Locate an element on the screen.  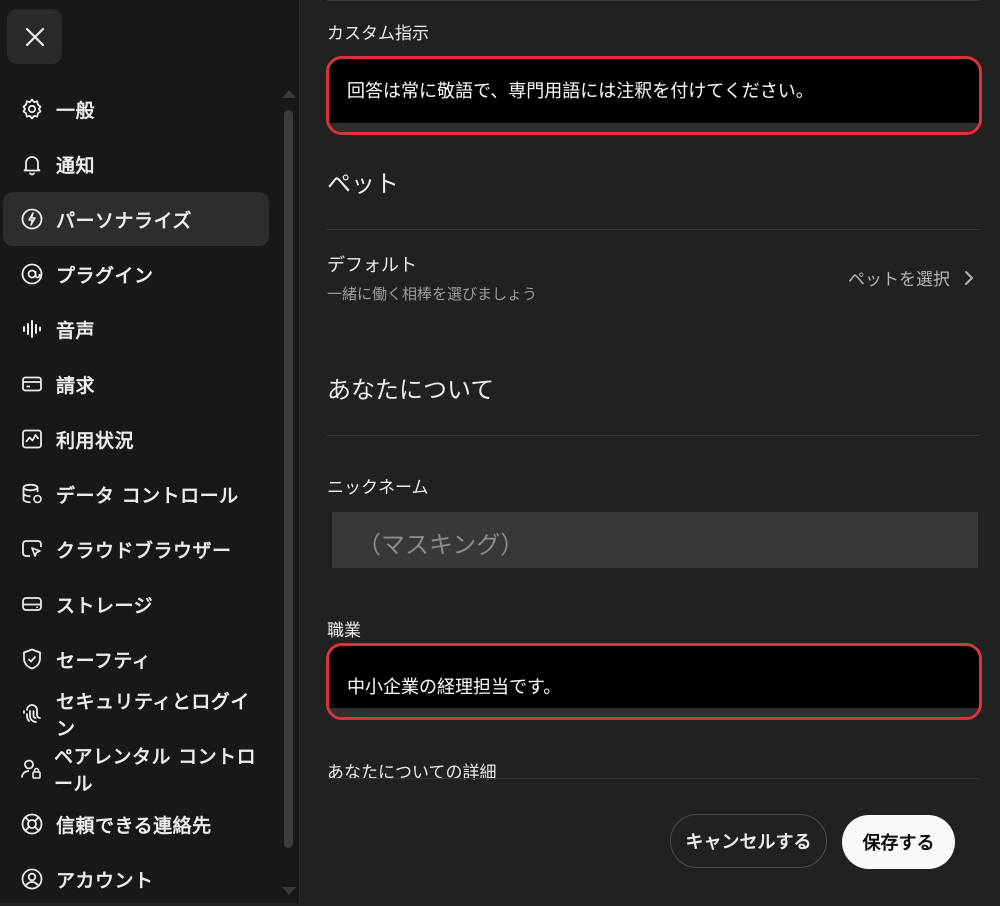
occupation-field: 中小企業の経理担当です。 is located at coordinates (654, 681).